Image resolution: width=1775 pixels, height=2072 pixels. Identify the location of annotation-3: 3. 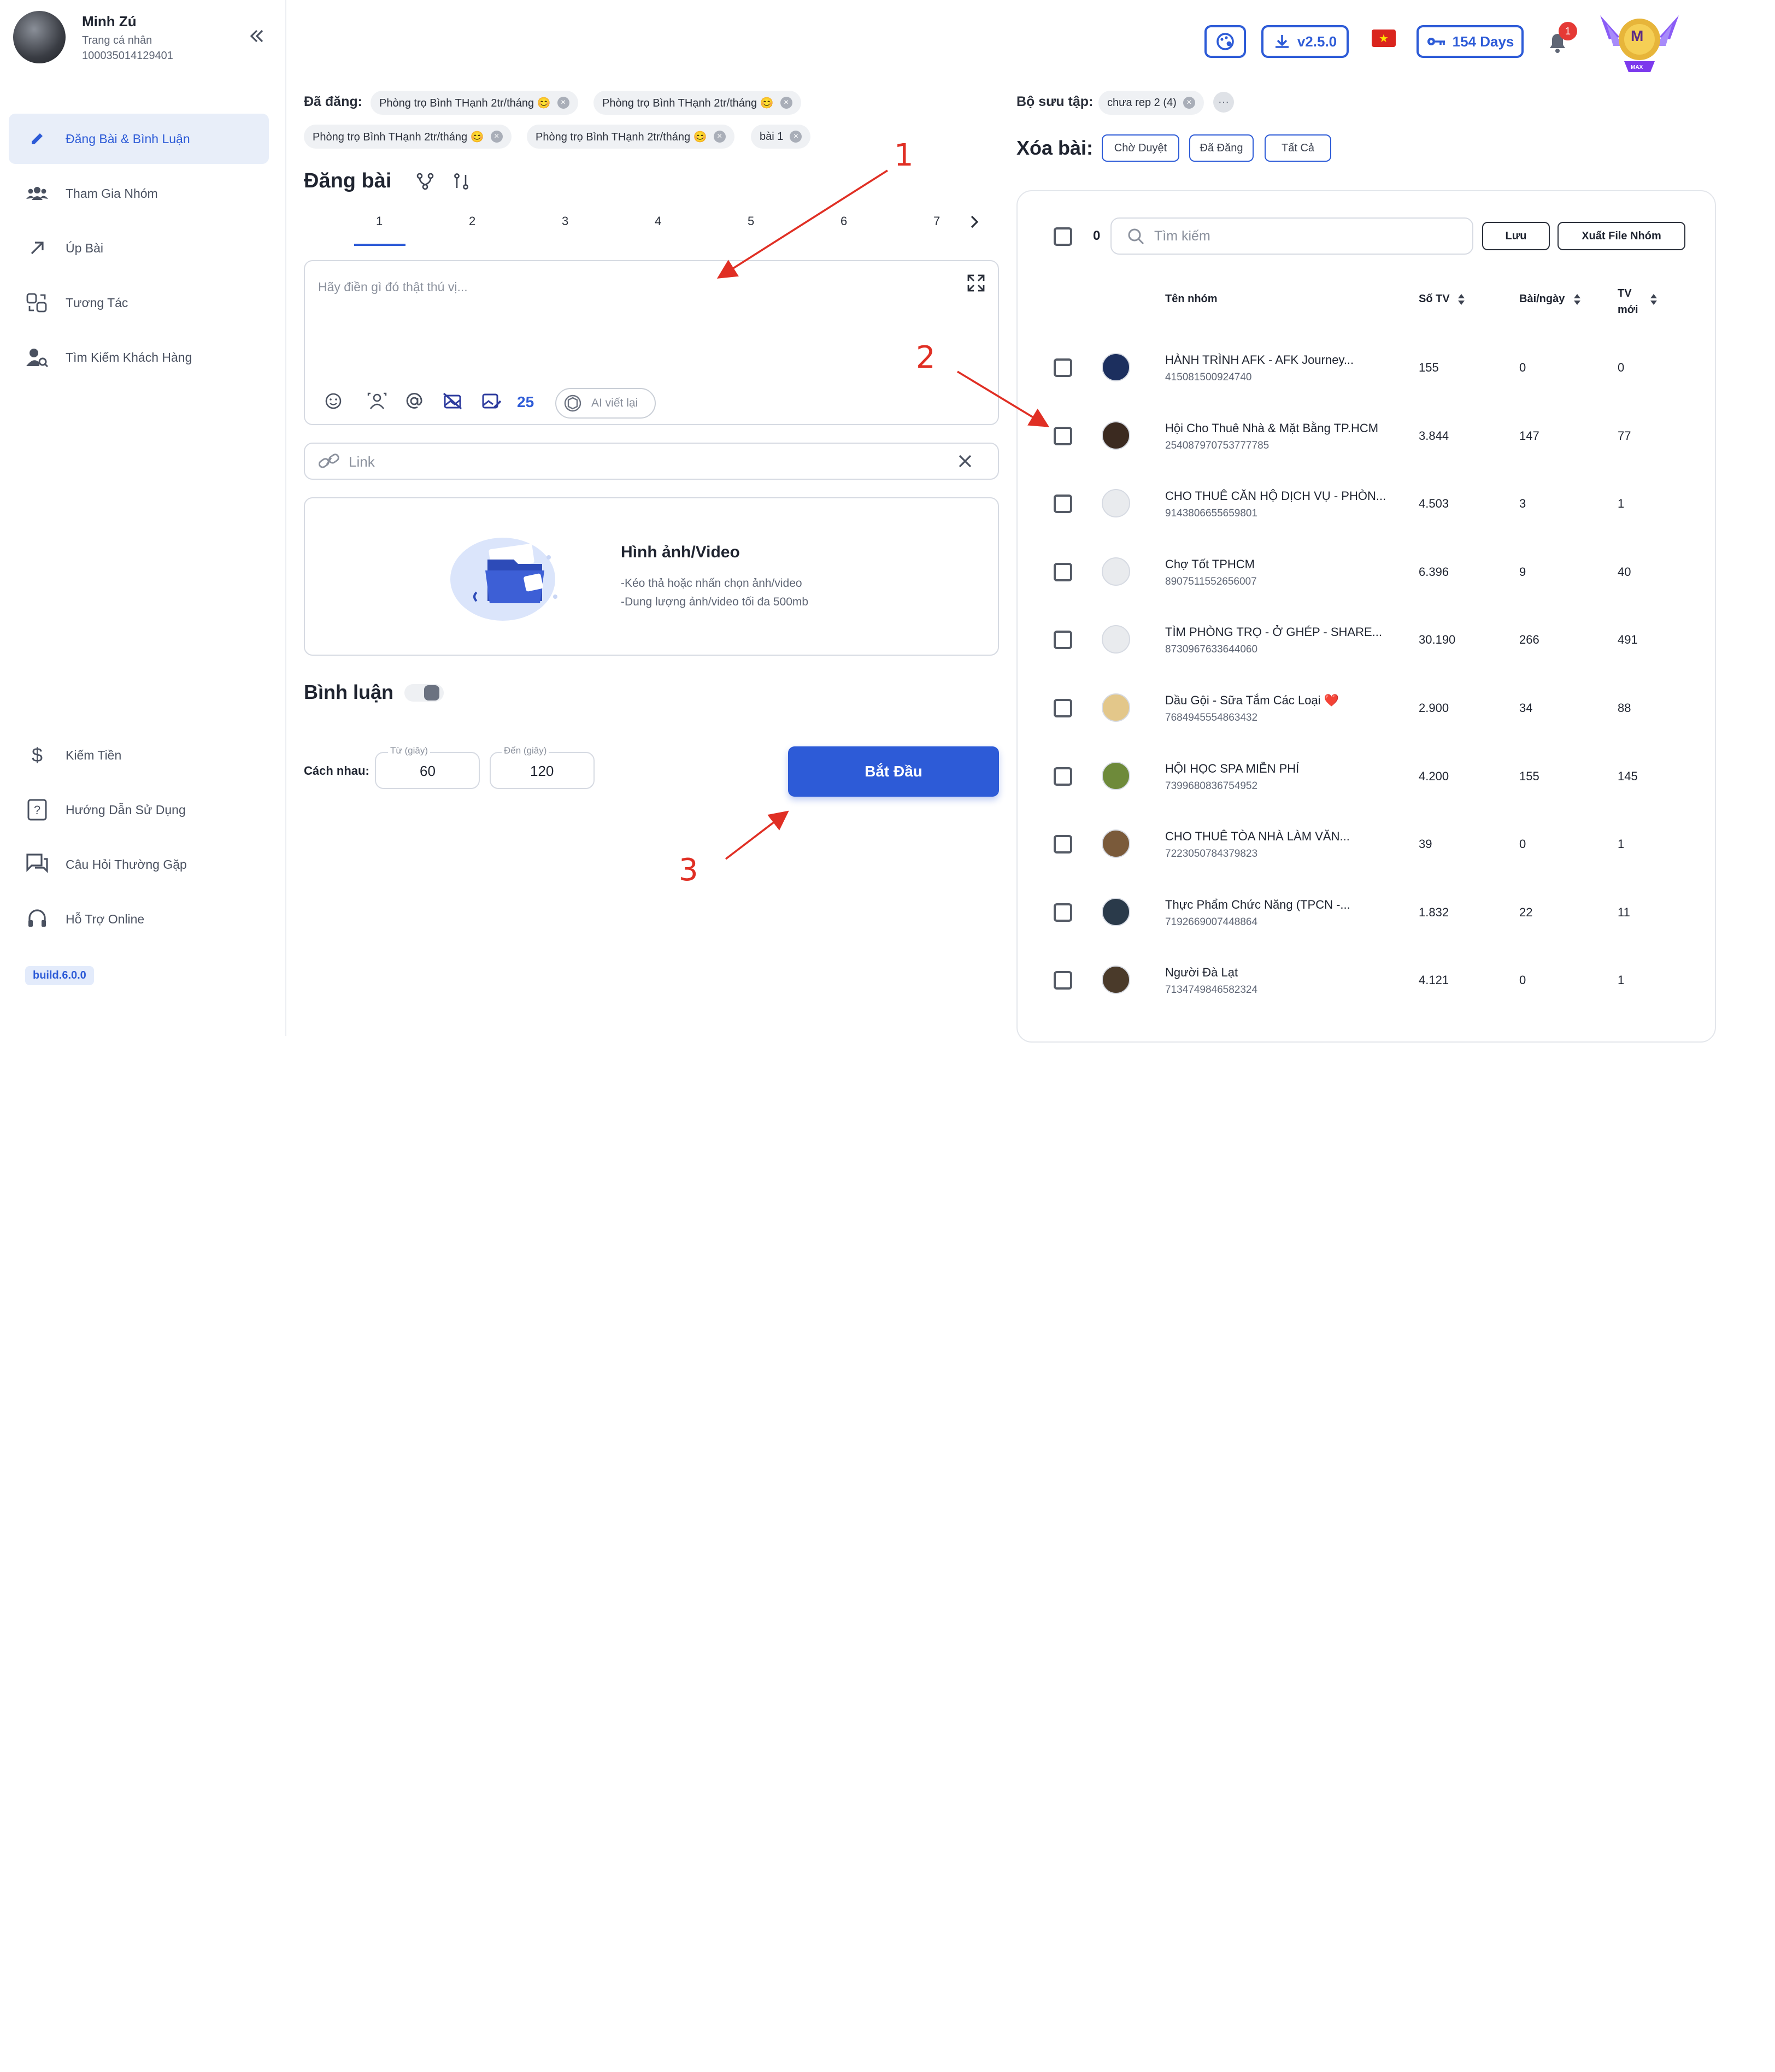
(688, 870).